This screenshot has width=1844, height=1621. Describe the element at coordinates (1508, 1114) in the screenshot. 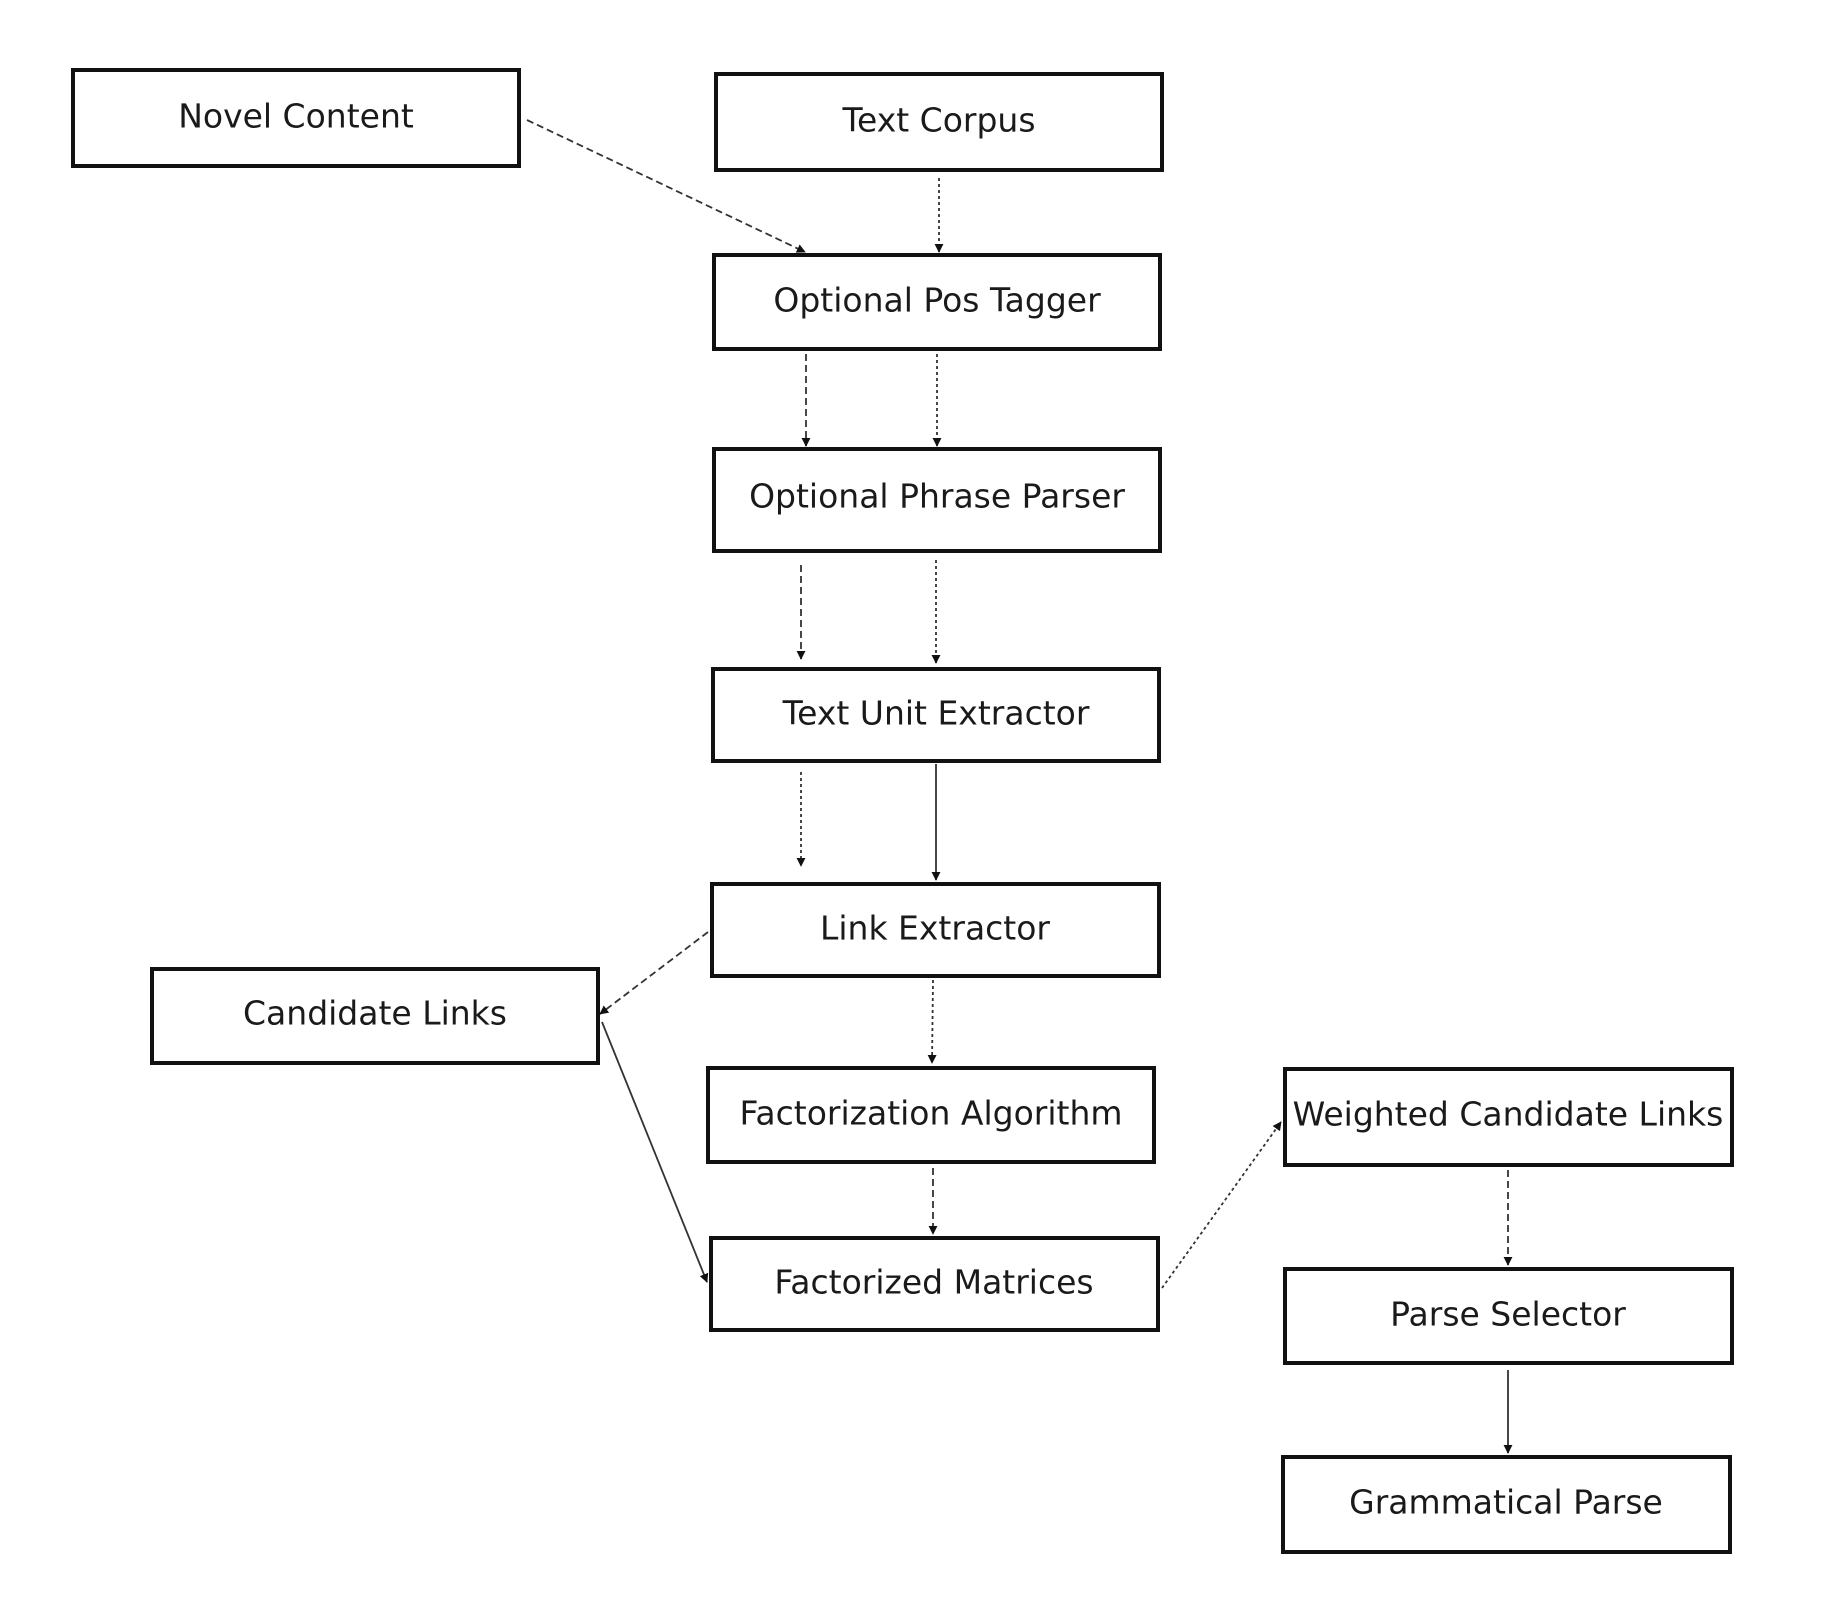

I see `node-label: Weighted Candidate Links` at that location.